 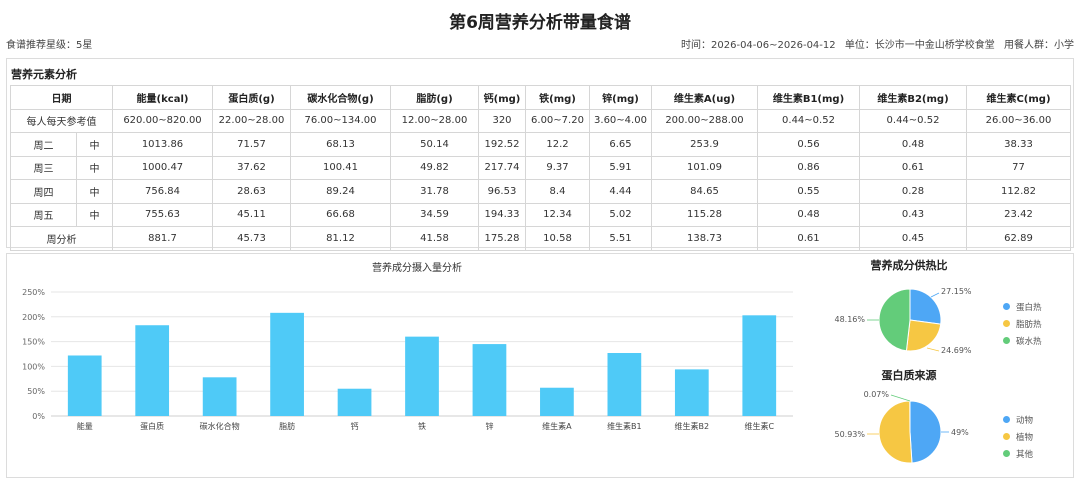 What do you see at coordinates (162, 238) in the screenshot?
I see `table-cell: 881.7` at bounding box center [162, 238].